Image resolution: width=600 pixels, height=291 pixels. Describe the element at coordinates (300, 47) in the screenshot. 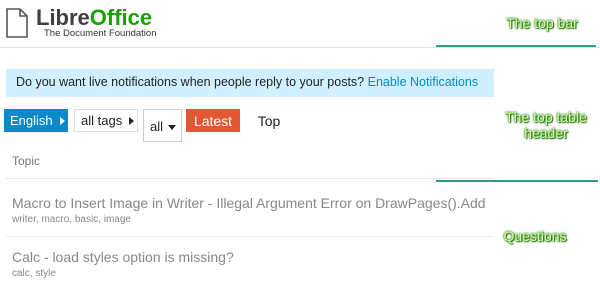

I see `top-bar-divider` at that location.